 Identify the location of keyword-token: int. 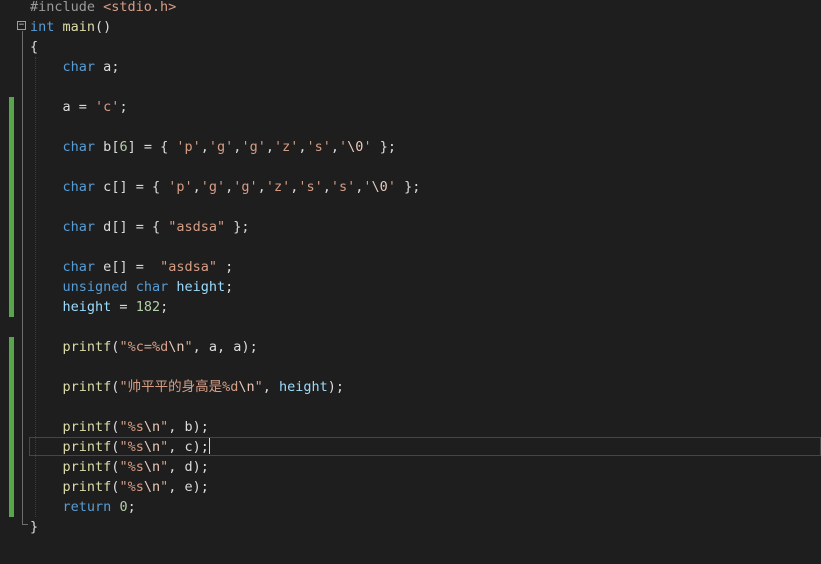
(42, 27).